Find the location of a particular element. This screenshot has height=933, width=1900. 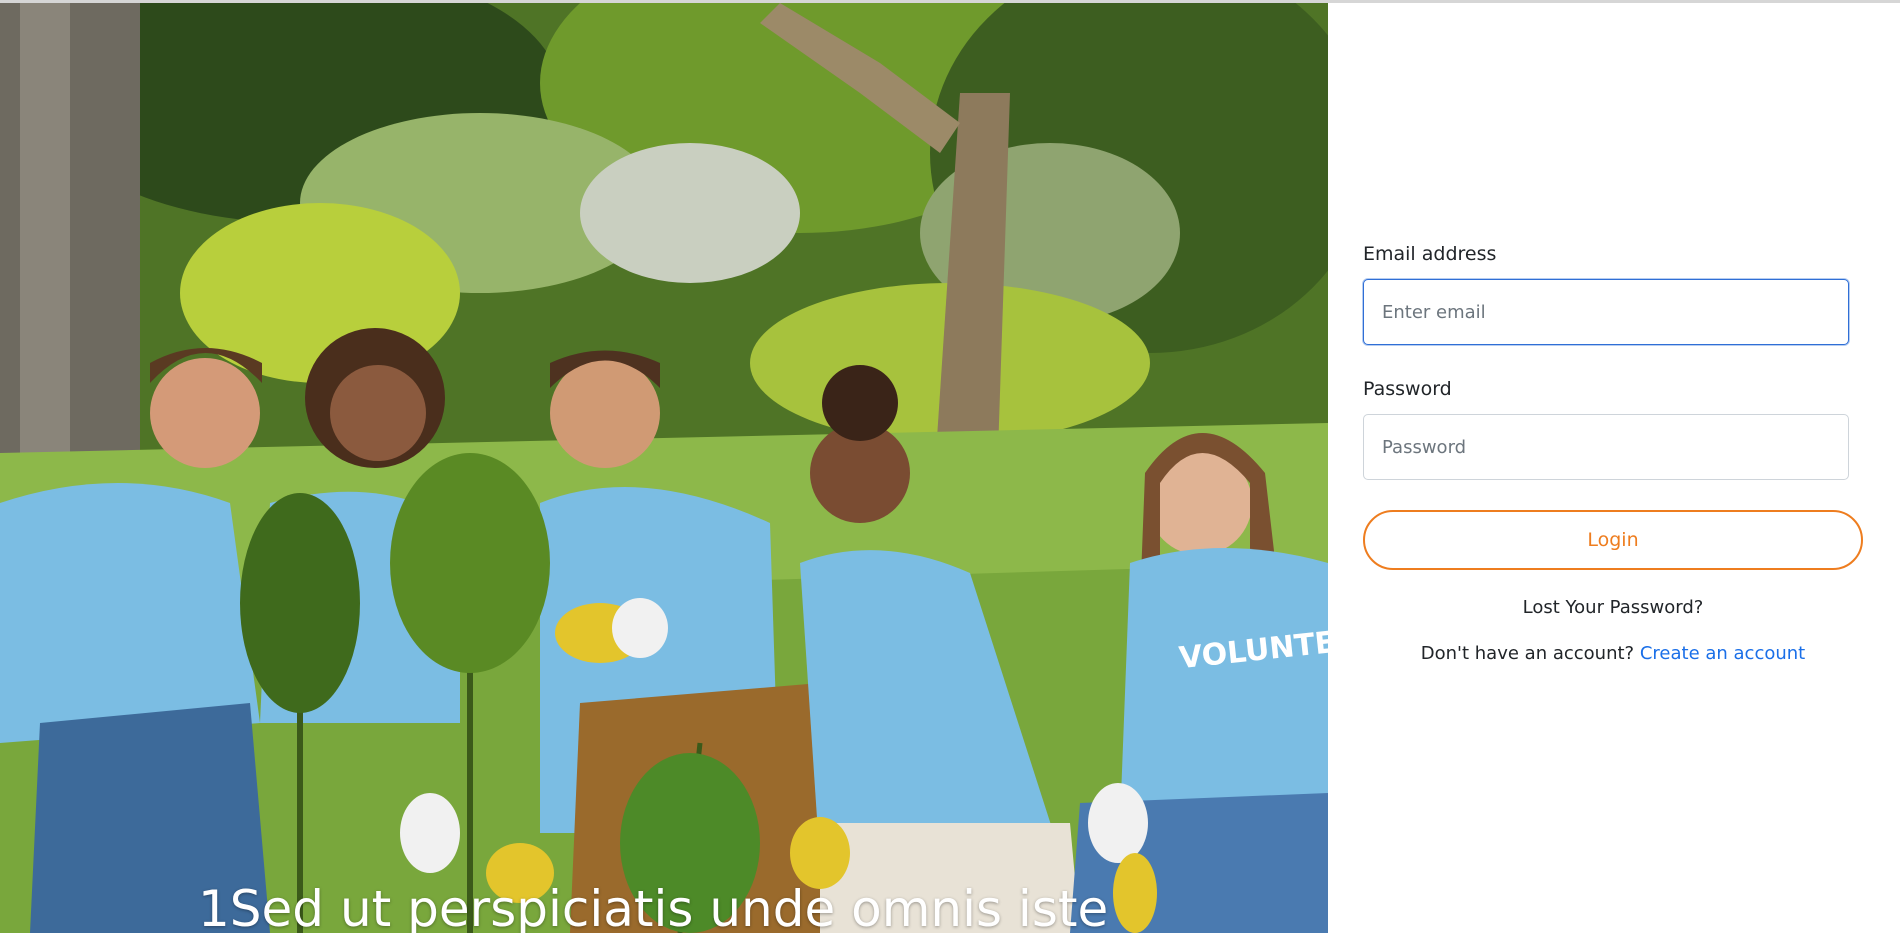

signup-prompt: Don't have an account? Create an account is located at coordinates (1613, 653).